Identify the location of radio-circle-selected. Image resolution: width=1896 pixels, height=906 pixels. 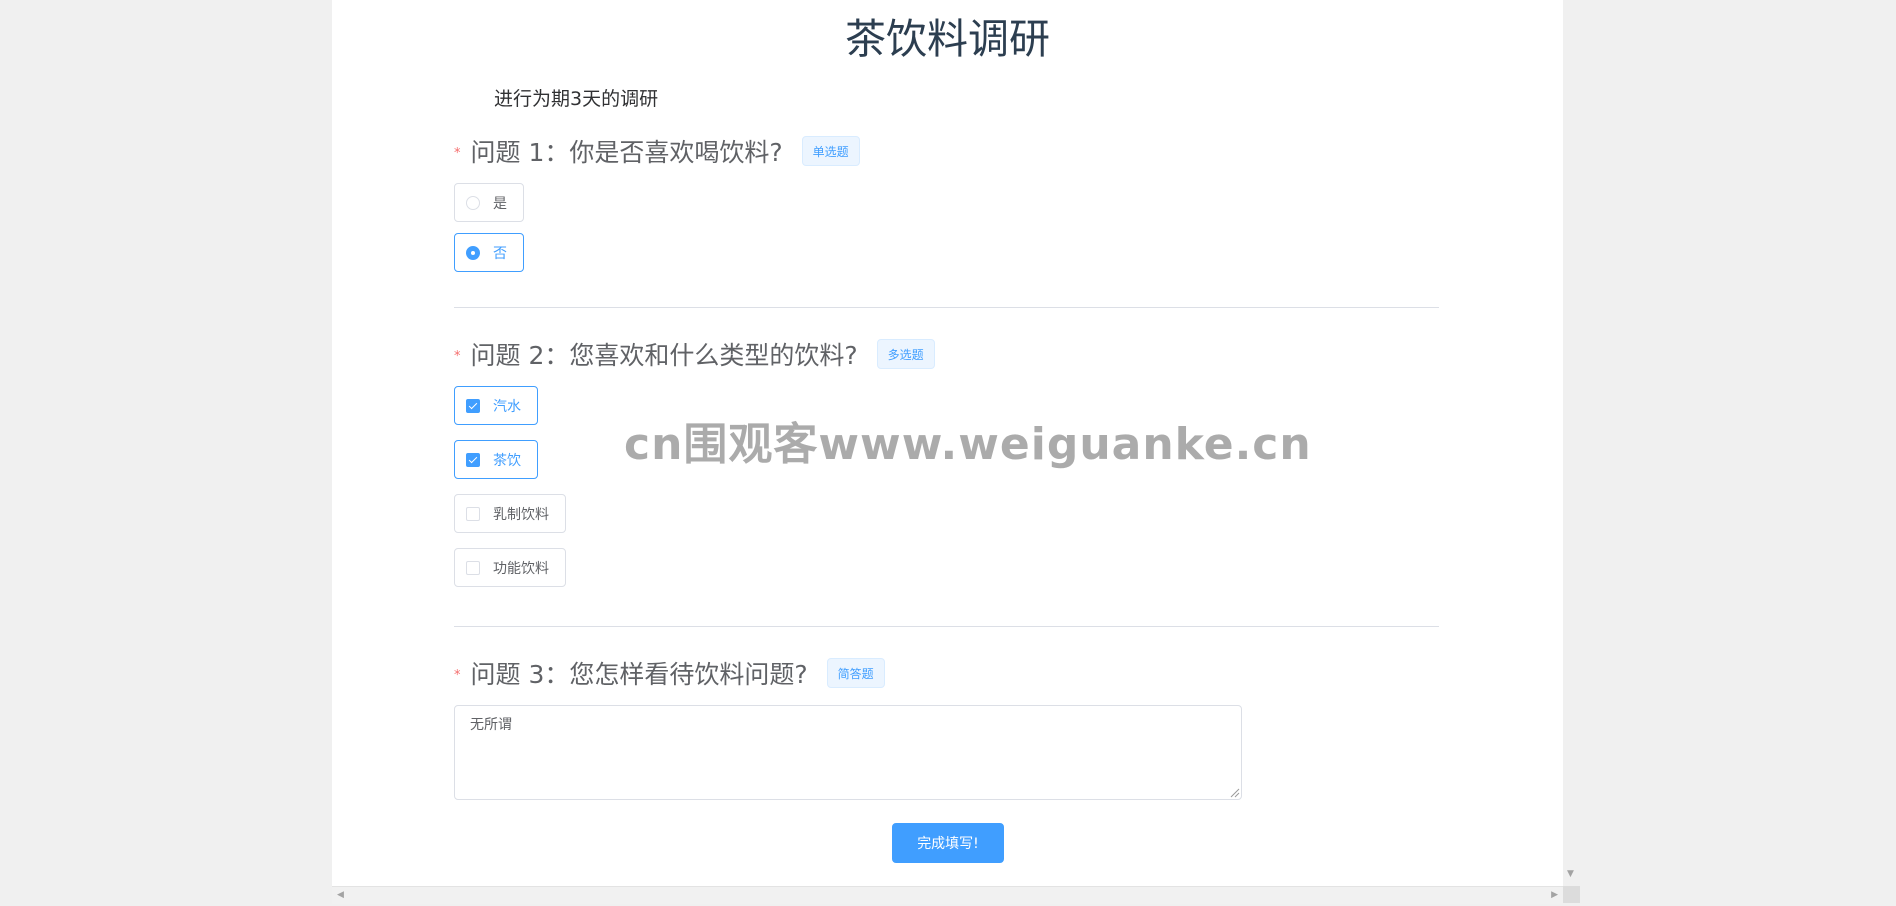
(473, 252).